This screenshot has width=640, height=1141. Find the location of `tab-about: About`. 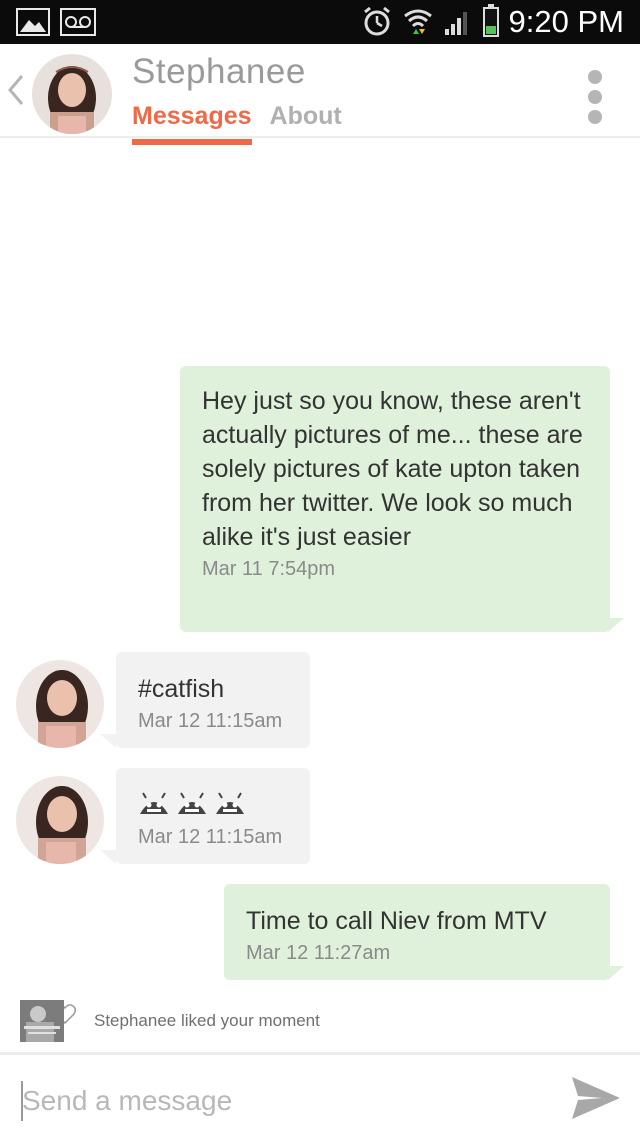

tab-about: About is located at coordinates (306, 123).